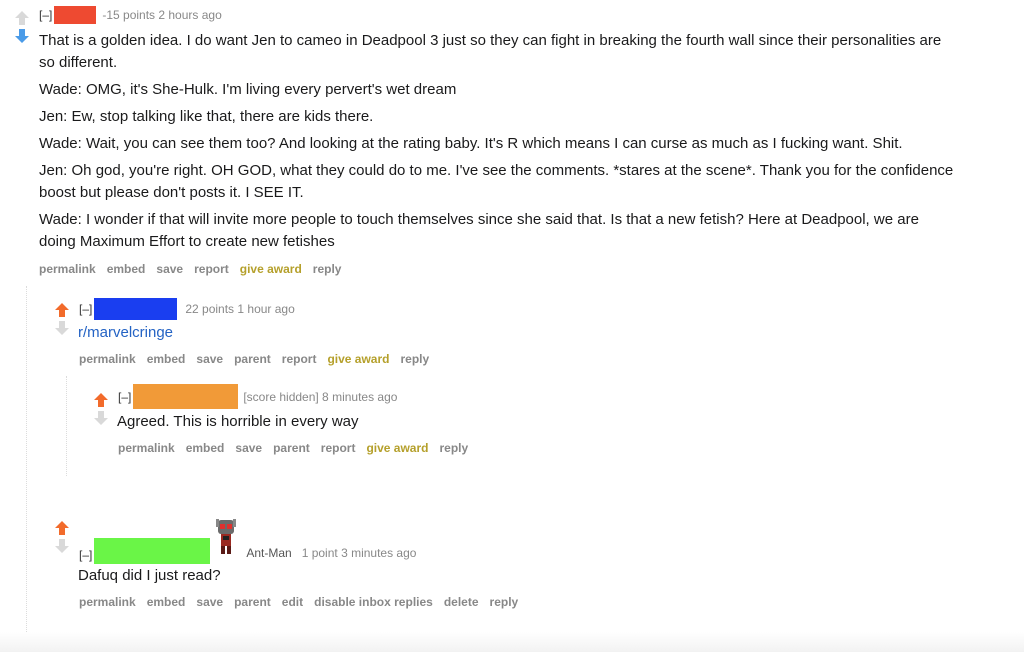 Image resolution: width=1024 pixels, height=652 pixels. I want to click on subreddit-link: r/marvelcringe, so click(125, 332).